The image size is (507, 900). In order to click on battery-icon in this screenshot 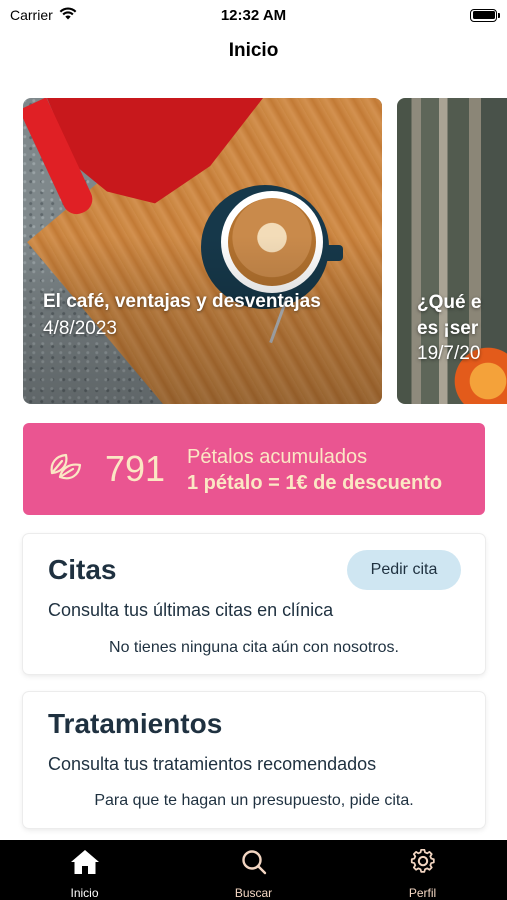, I will do `click(485, 15)`.